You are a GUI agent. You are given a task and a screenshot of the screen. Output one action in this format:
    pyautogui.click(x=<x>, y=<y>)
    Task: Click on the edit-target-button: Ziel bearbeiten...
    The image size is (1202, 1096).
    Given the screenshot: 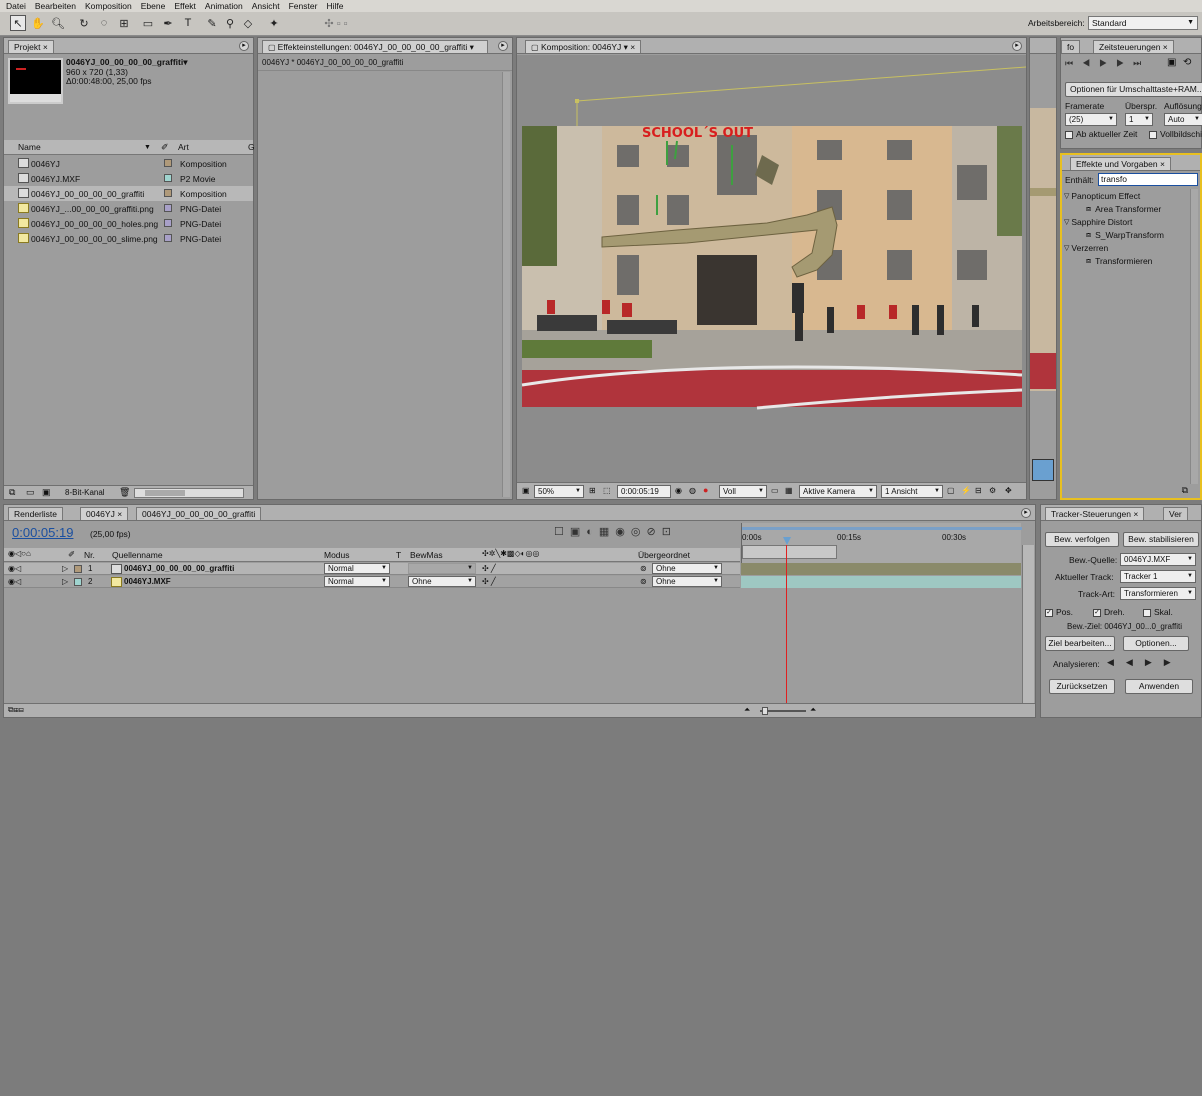 What is the action you would take?
    pyautogui.click(x=1080, y=643)
    